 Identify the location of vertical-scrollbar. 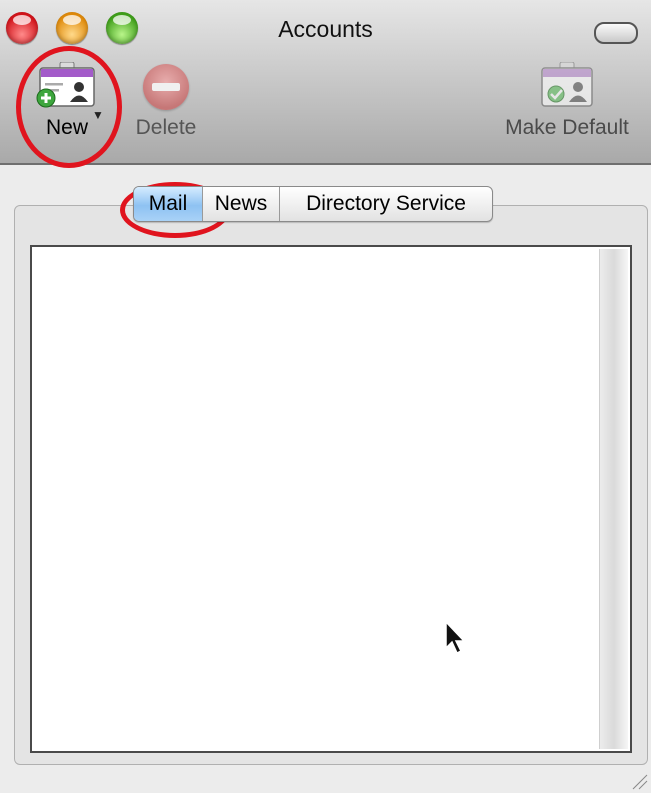
(613, 499).